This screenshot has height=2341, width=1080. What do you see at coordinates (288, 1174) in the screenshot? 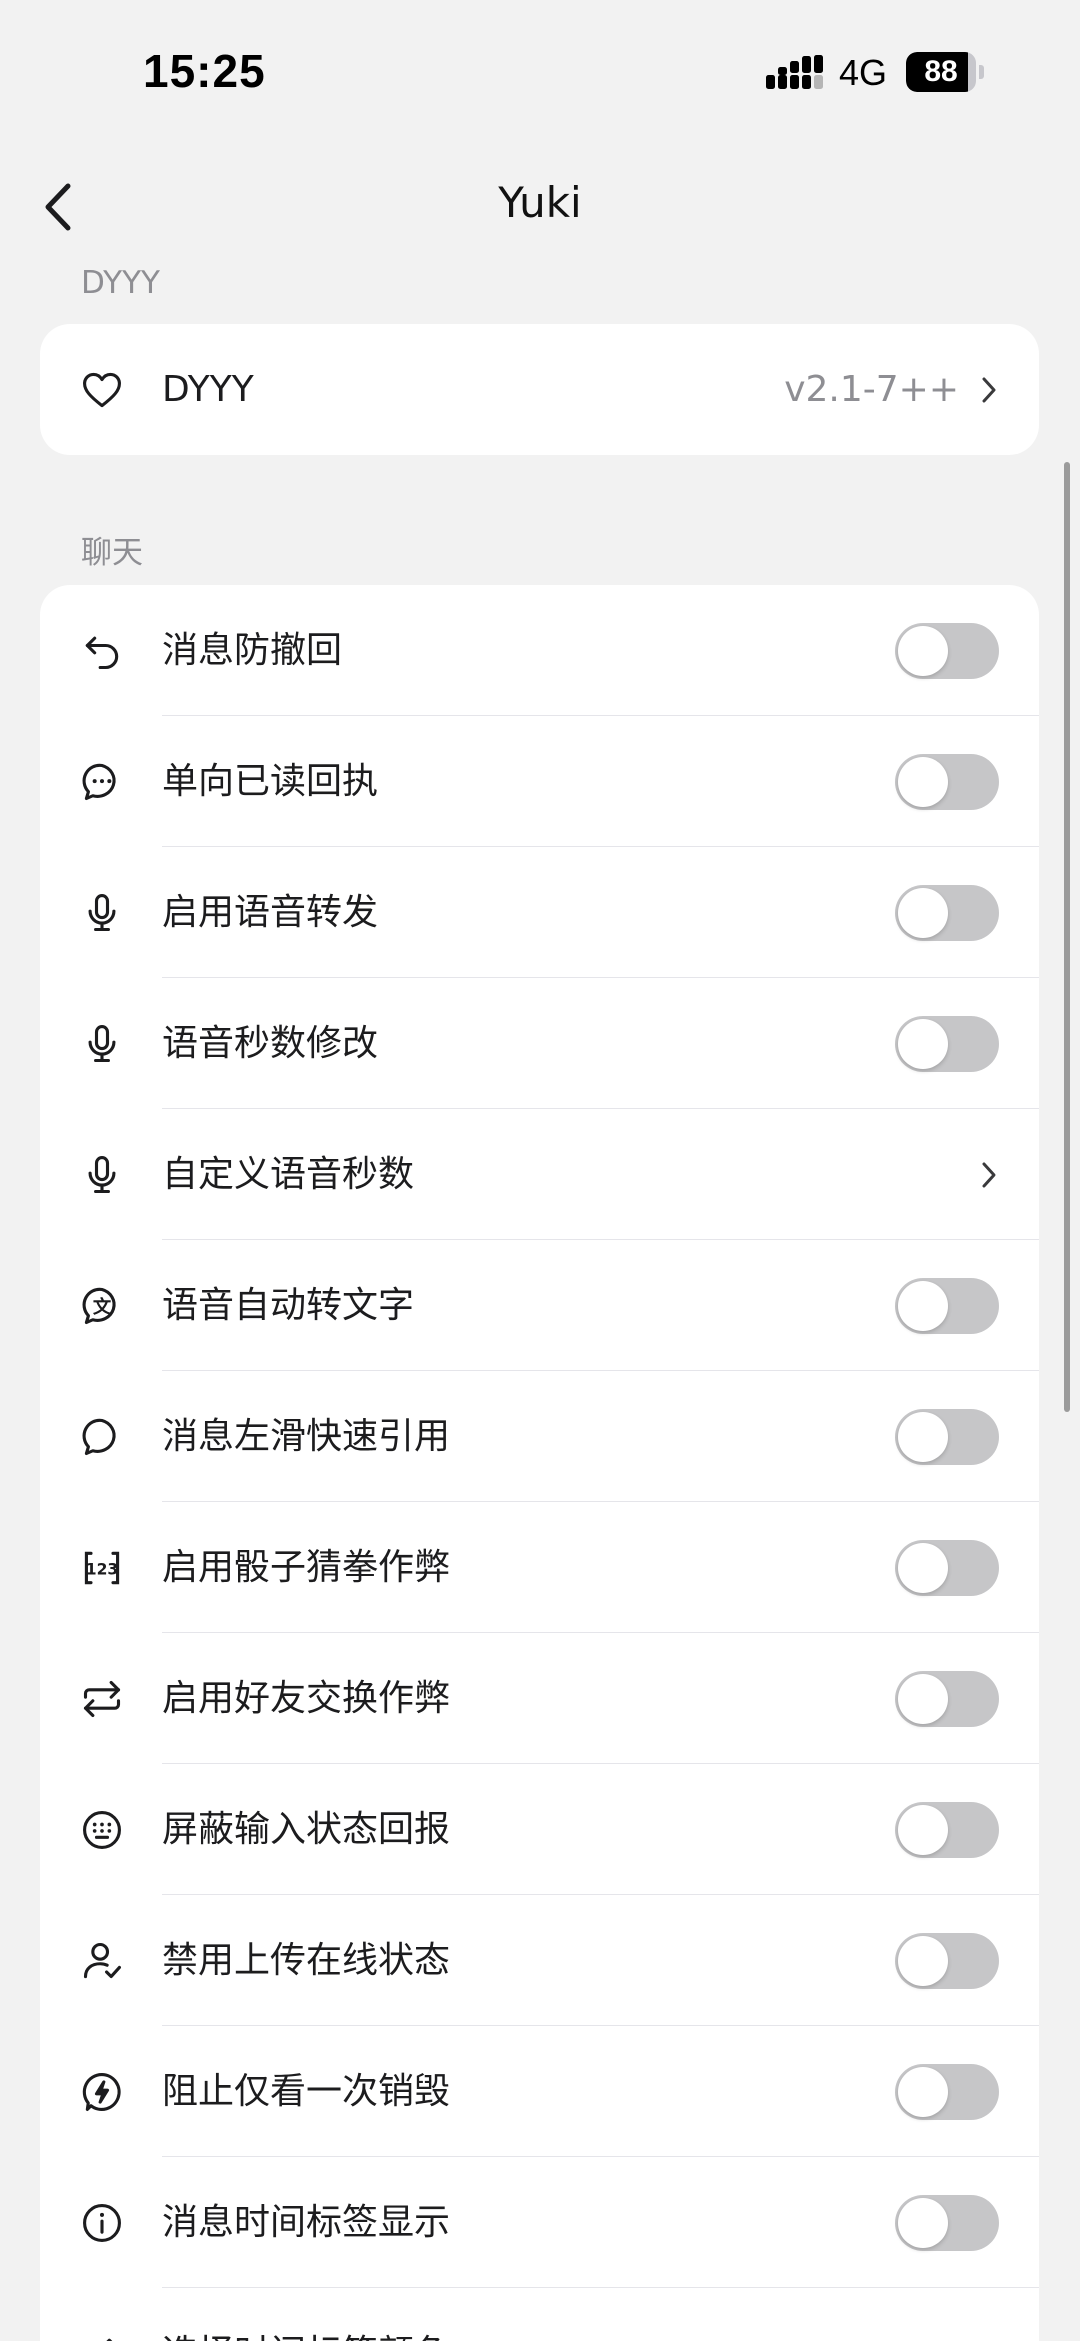
I see `row-label: 自定义语音秒数` at bounding box center [288, 1174].